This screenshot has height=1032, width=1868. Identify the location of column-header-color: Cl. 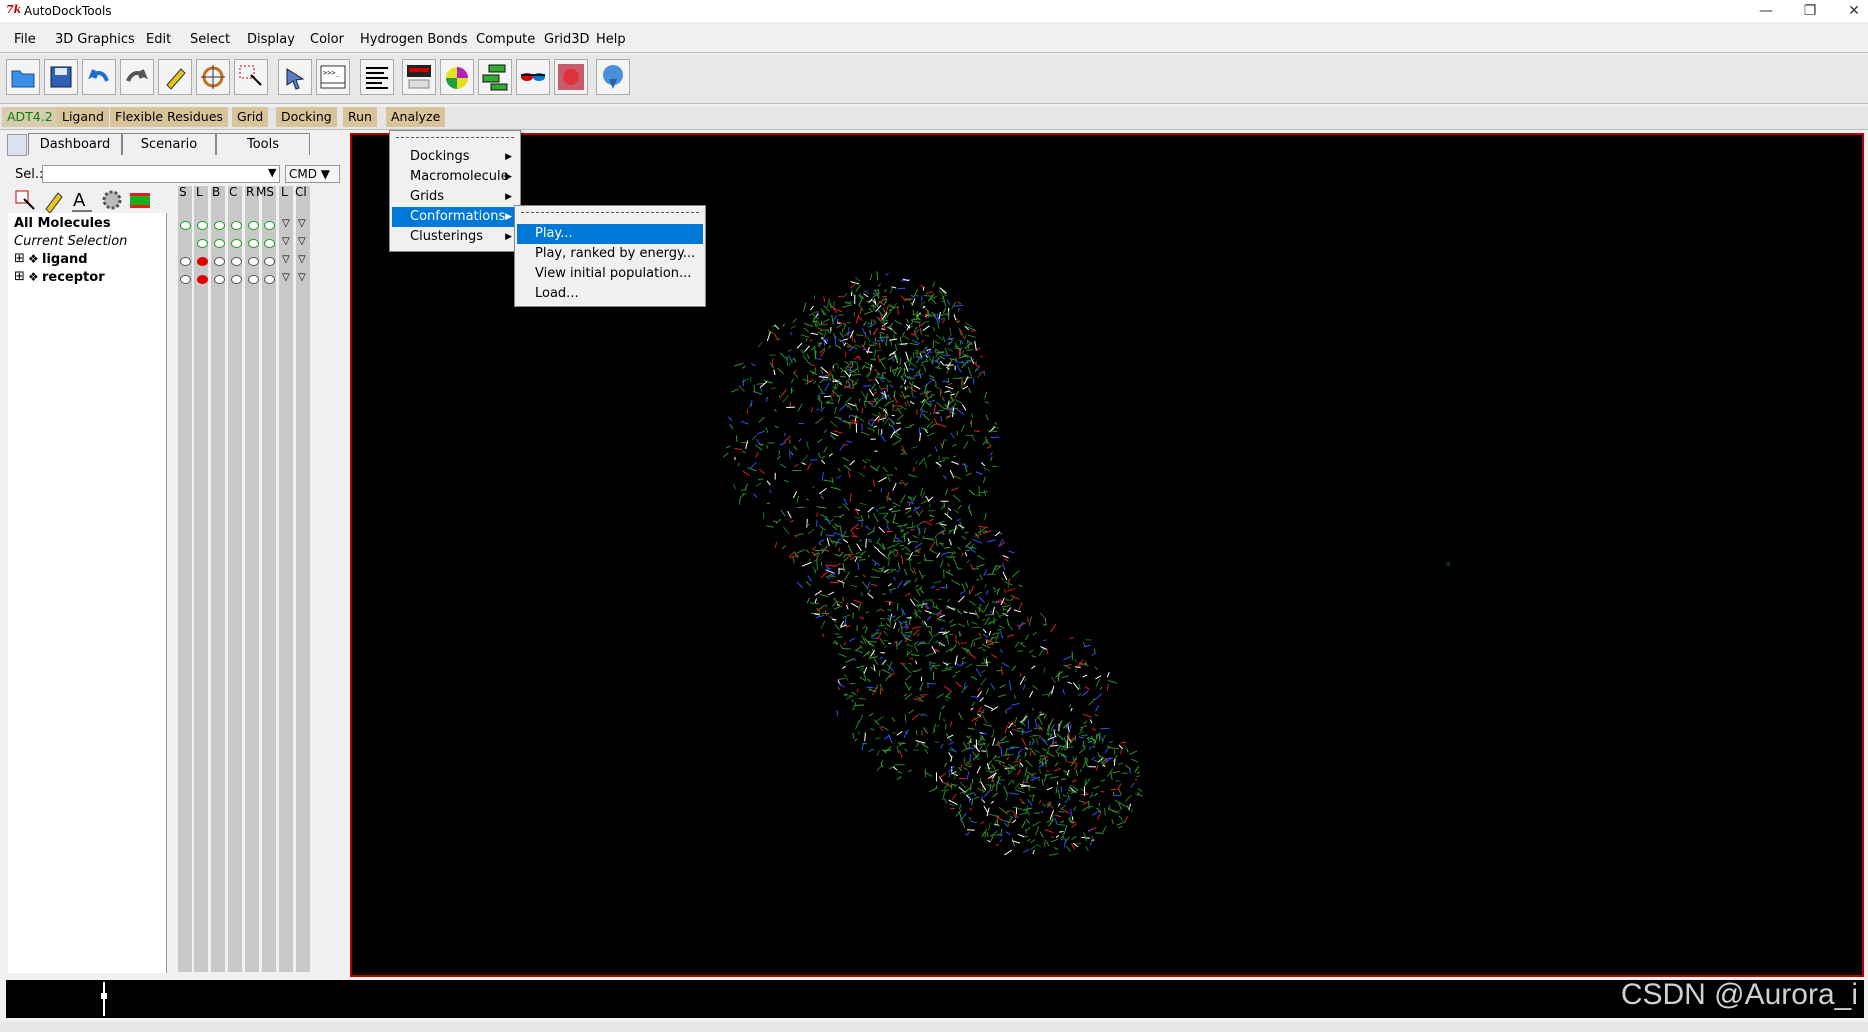
(301, 192).